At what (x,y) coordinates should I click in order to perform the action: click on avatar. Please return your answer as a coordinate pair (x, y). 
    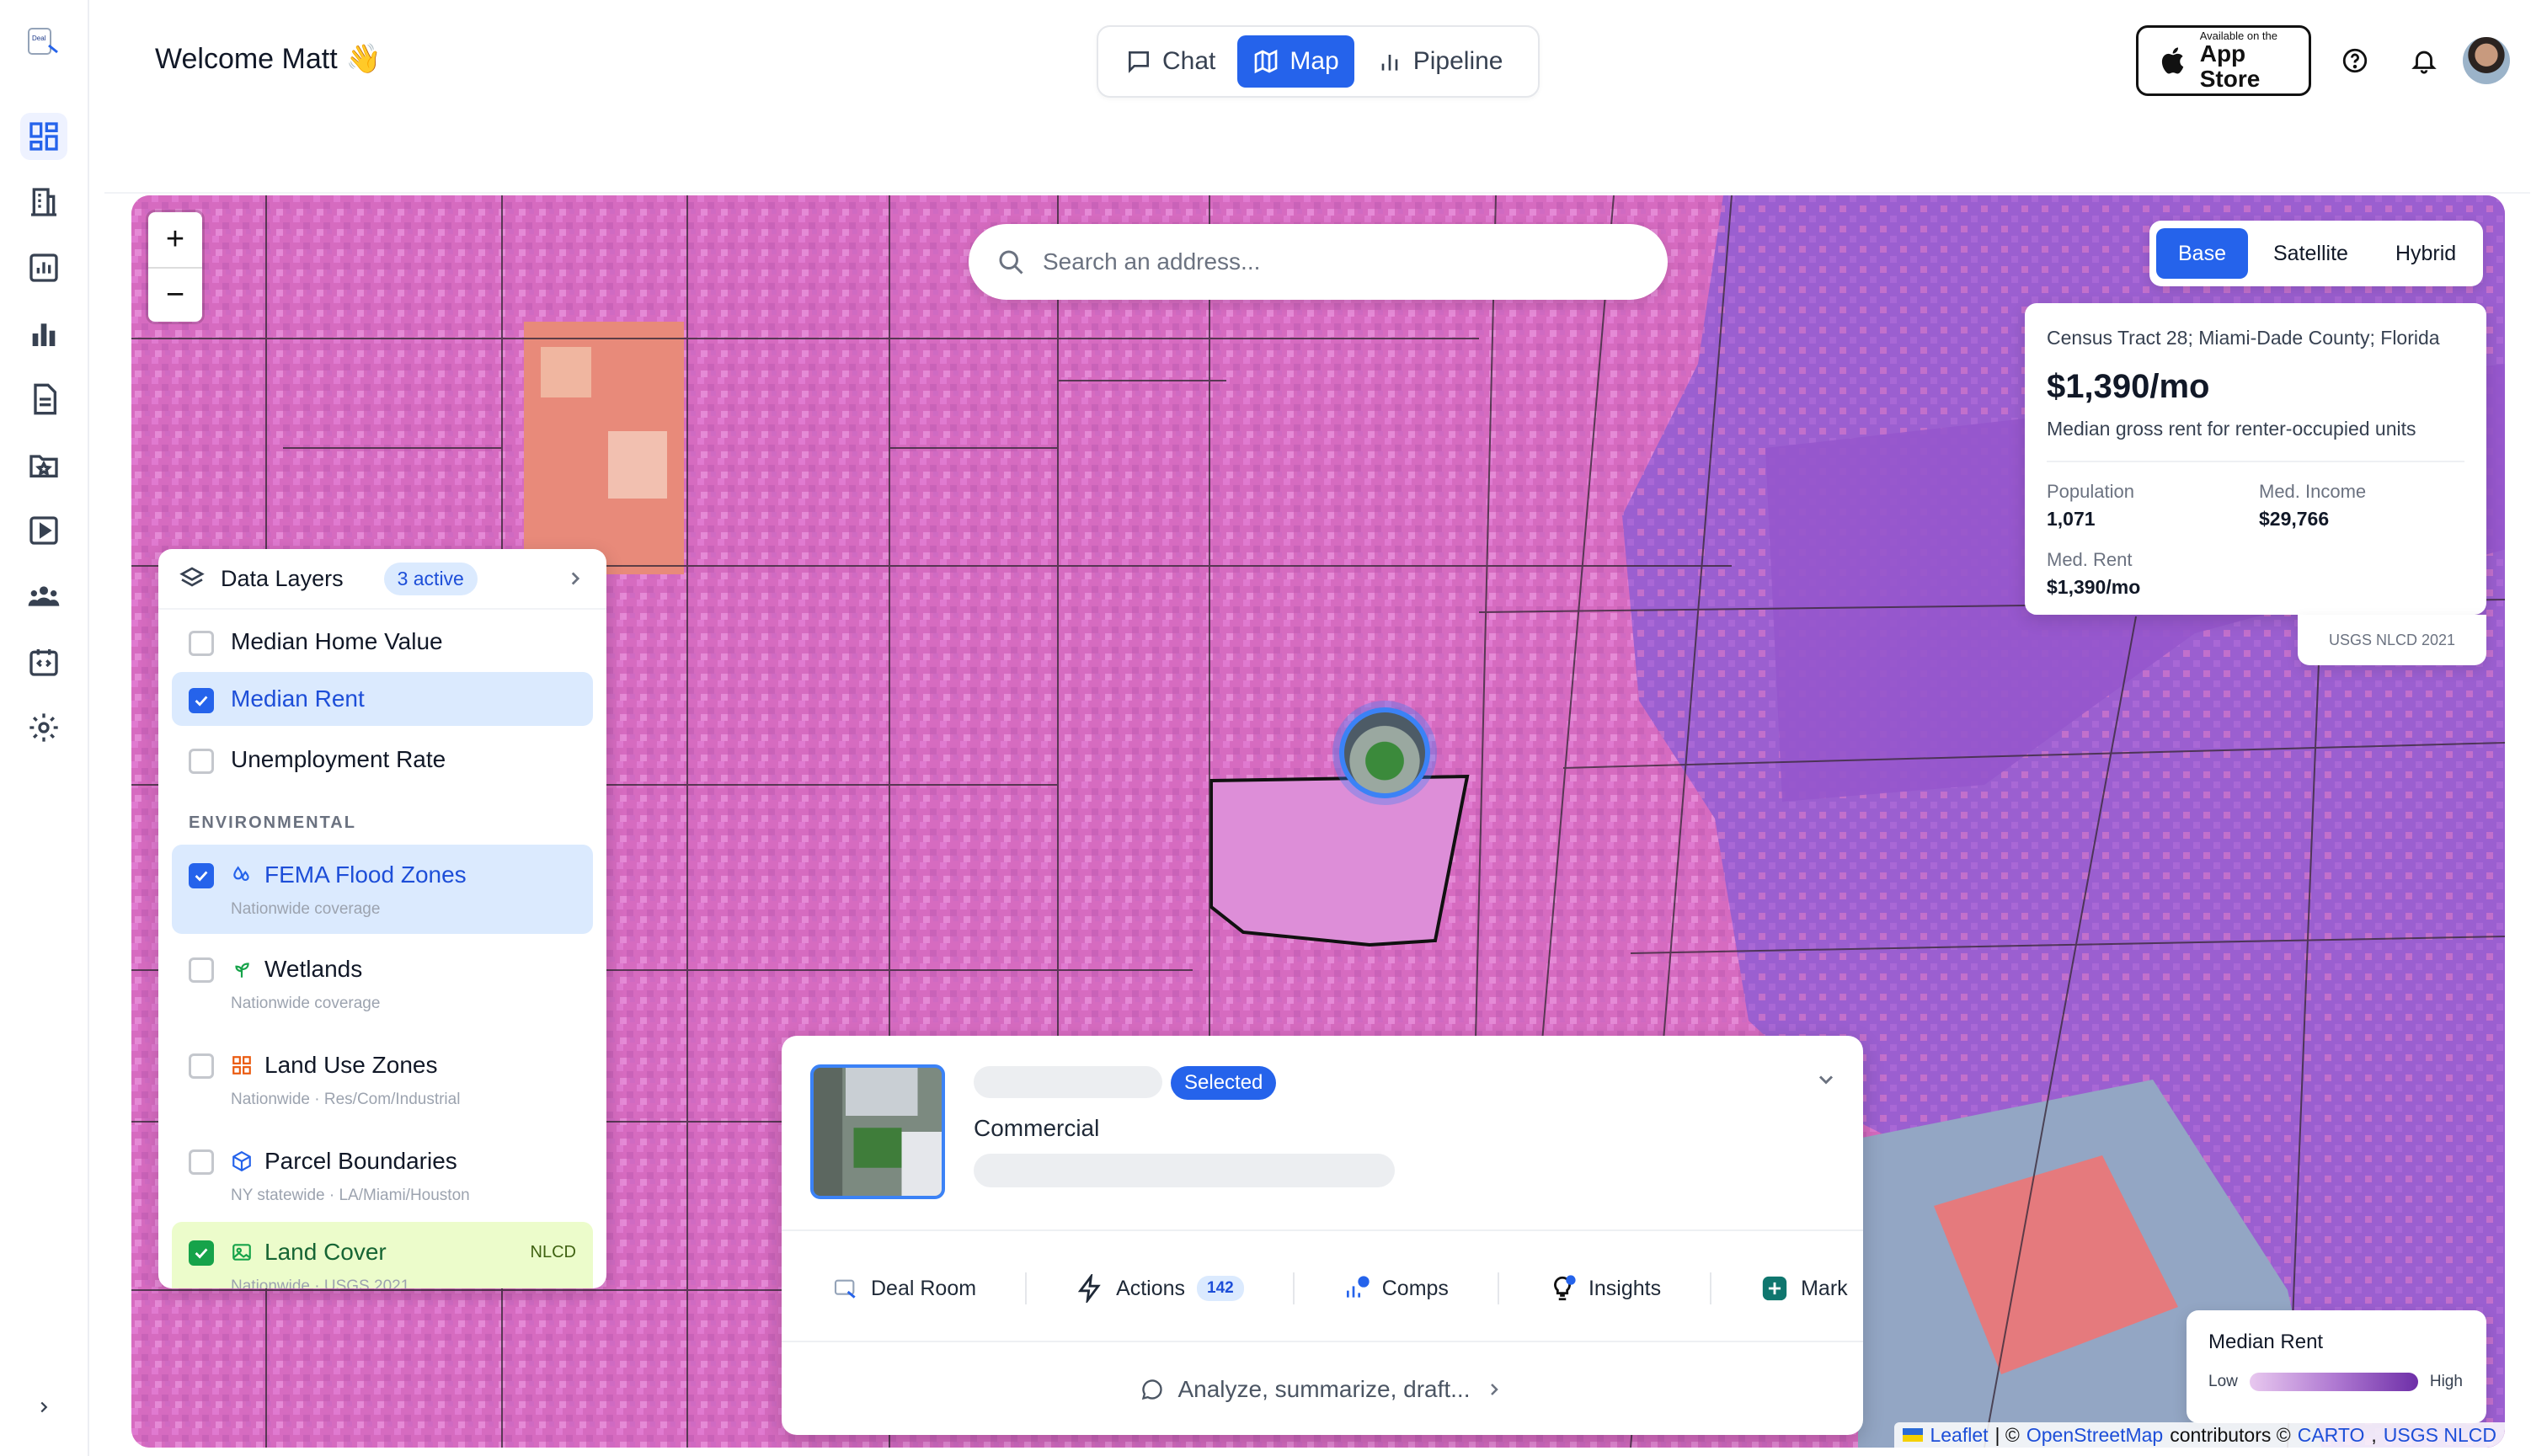
    Looking at the image, I should click on (2486, 60).